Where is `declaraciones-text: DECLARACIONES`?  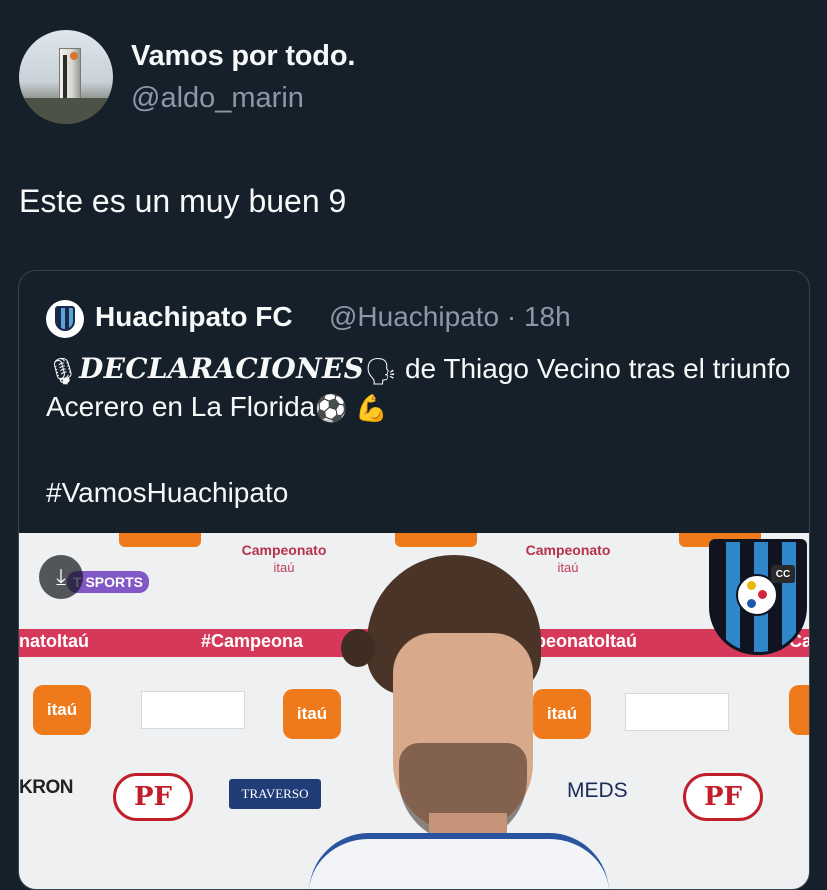 declaraciones-text: DECLARACIONES is located at coordinates (222, 368).